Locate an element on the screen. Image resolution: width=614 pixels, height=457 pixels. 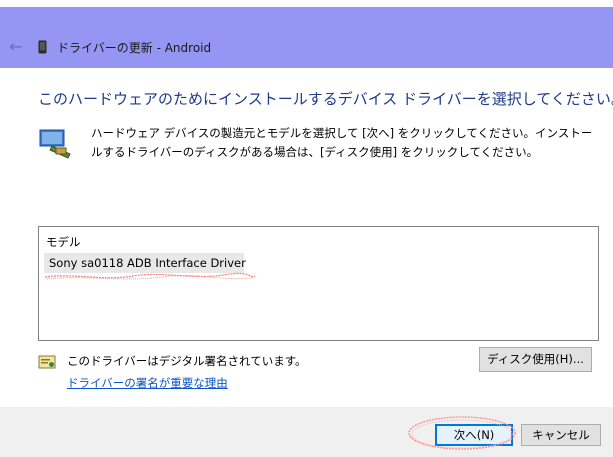
annotation-scribble is located at coordinates (150, 276).